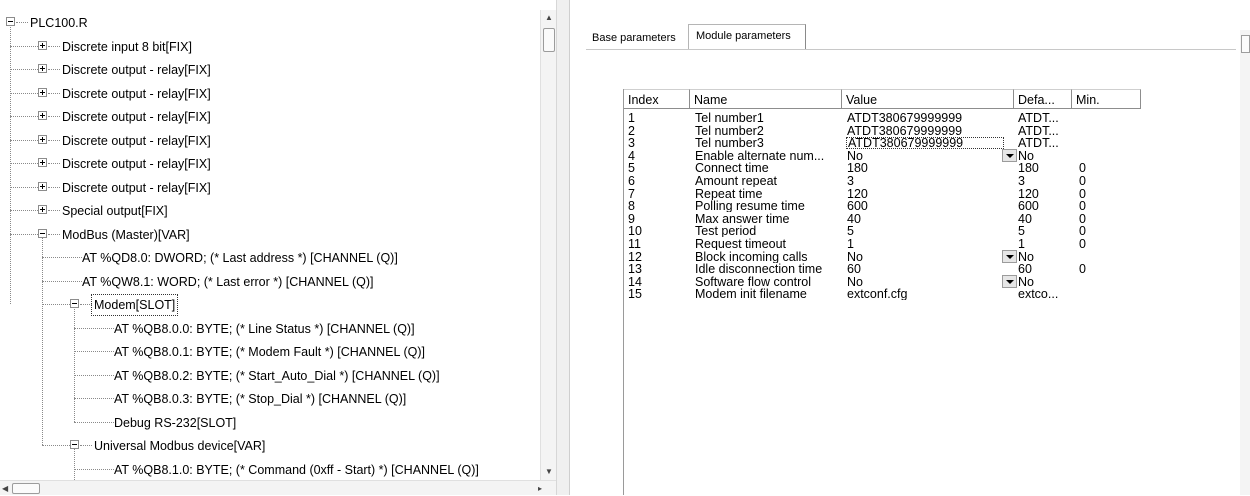  Describe the element at coordinates (59, 23) in the screenshot. I see `tree-node: PLC100.R` at that location.